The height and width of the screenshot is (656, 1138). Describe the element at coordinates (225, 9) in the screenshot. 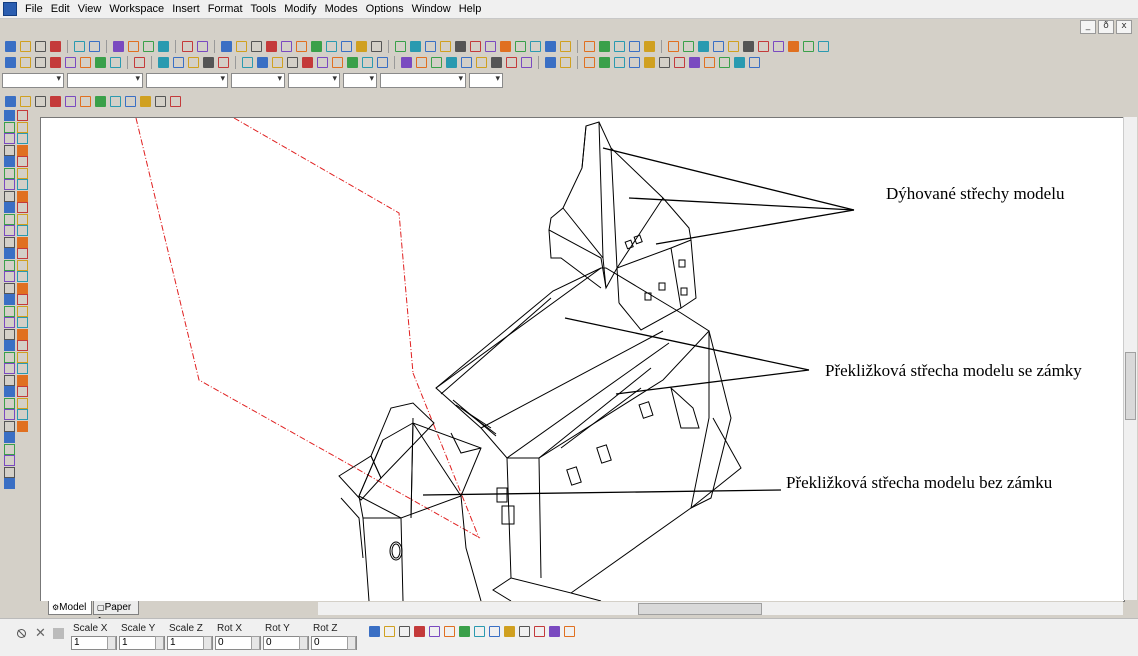

I see `menu-format: Format` at that location.